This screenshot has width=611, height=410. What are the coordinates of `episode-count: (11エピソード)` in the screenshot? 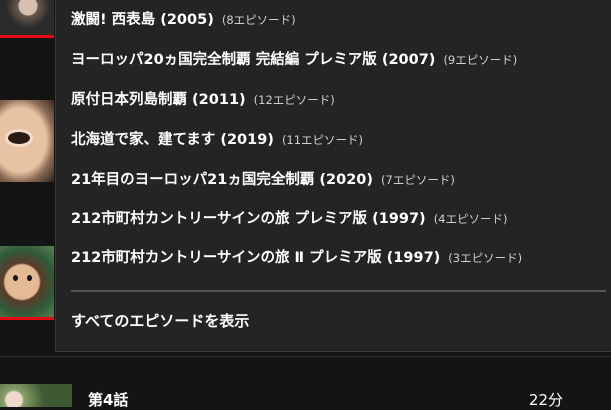 It's located at (322, 140).